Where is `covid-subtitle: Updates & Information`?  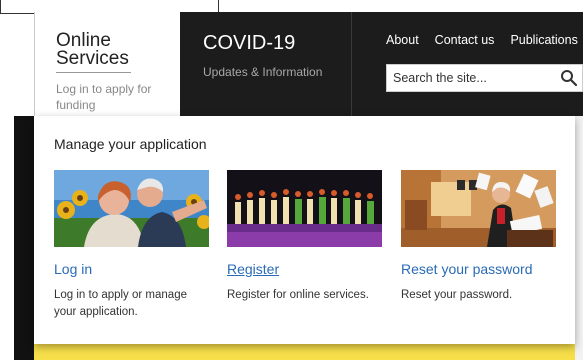
covid-subtitle: Updates & Information is located at coordinates (263, 72).